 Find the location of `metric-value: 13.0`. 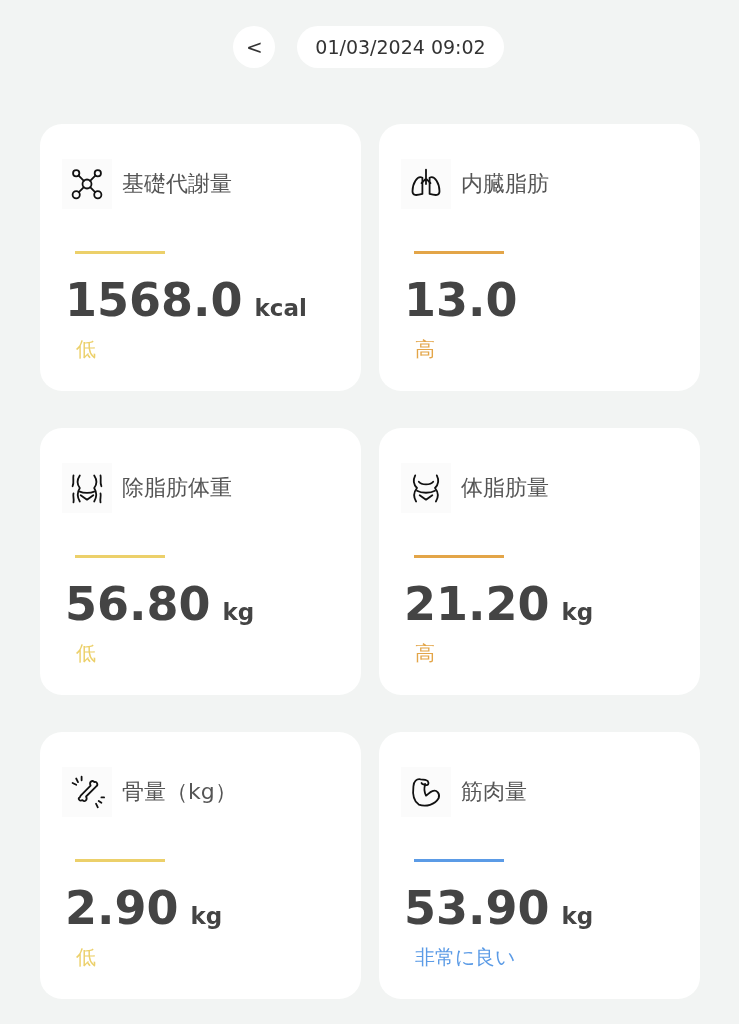

metric-value: 13.0 is located at coordinates (461, 300).